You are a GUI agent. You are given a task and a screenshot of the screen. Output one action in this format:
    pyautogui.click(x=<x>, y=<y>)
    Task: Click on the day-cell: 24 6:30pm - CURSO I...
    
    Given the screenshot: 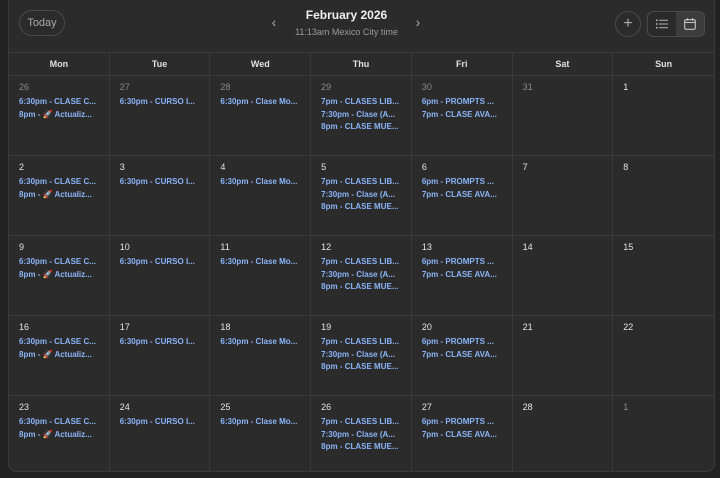 What is the action you would take?
    pyautogui.click(x=160, y=433)
    